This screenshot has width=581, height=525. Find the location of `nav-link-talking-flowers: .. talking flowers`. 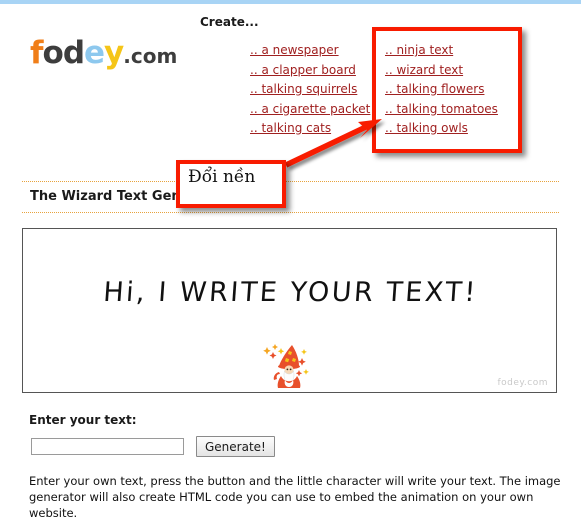

nav-link-talking-flowers: .. talking flowers is located at coordinates (441, 90).